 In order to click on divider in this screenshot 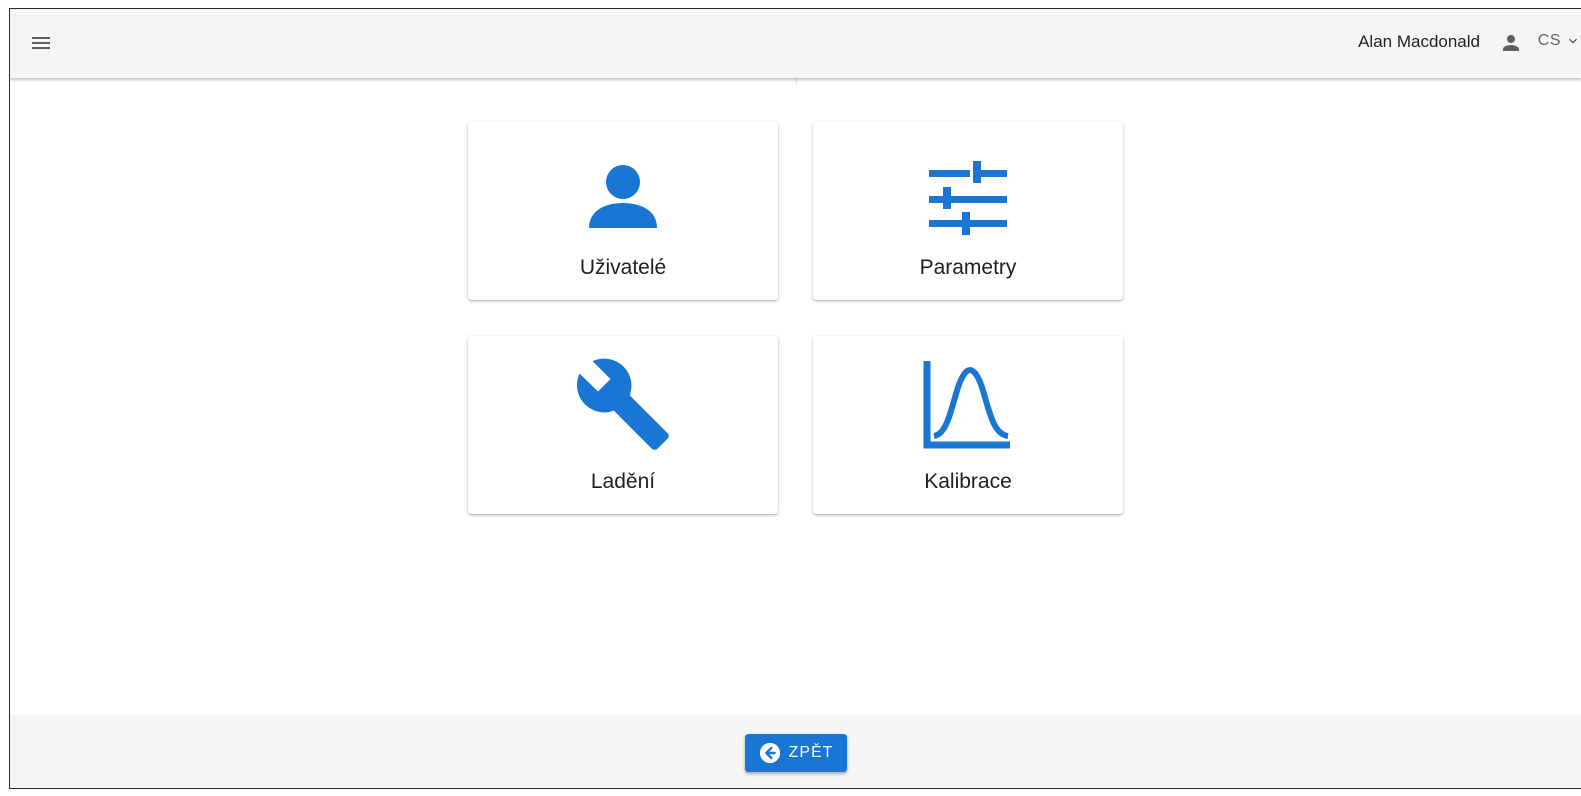, I will do `click(796, 82)`.